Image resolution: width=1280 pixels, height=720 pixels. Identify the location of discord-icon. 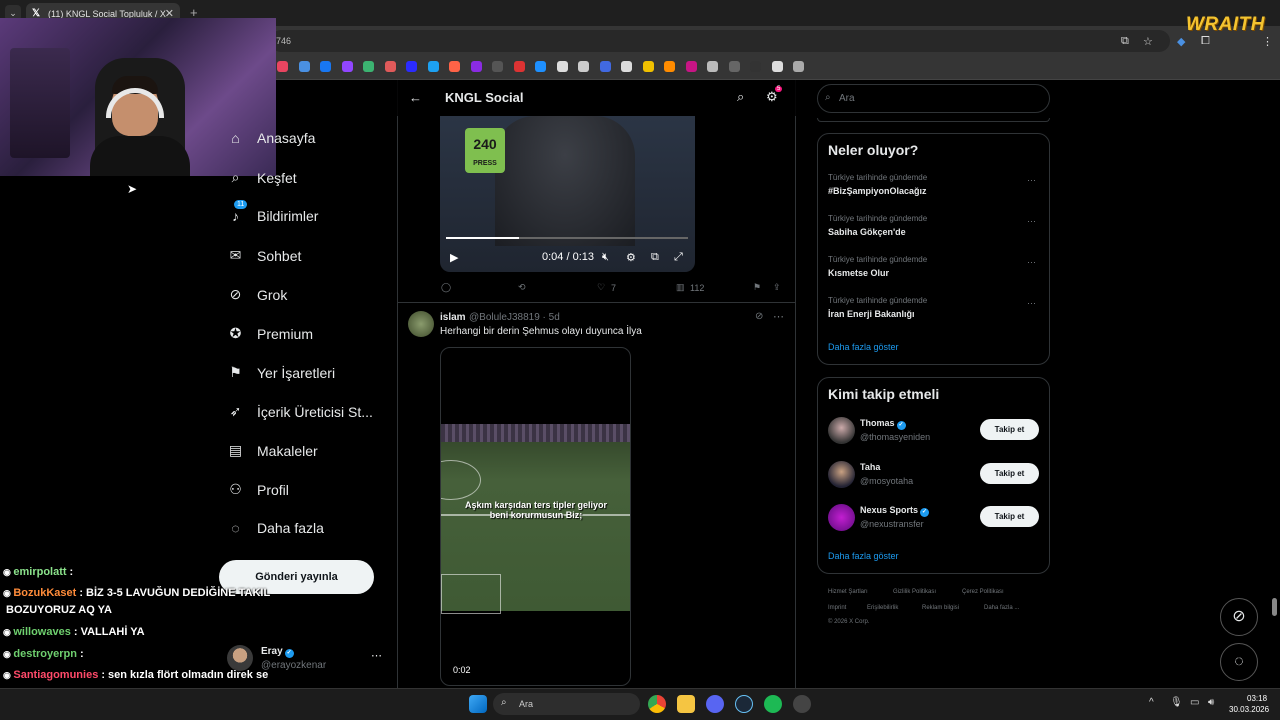
(715, 704).